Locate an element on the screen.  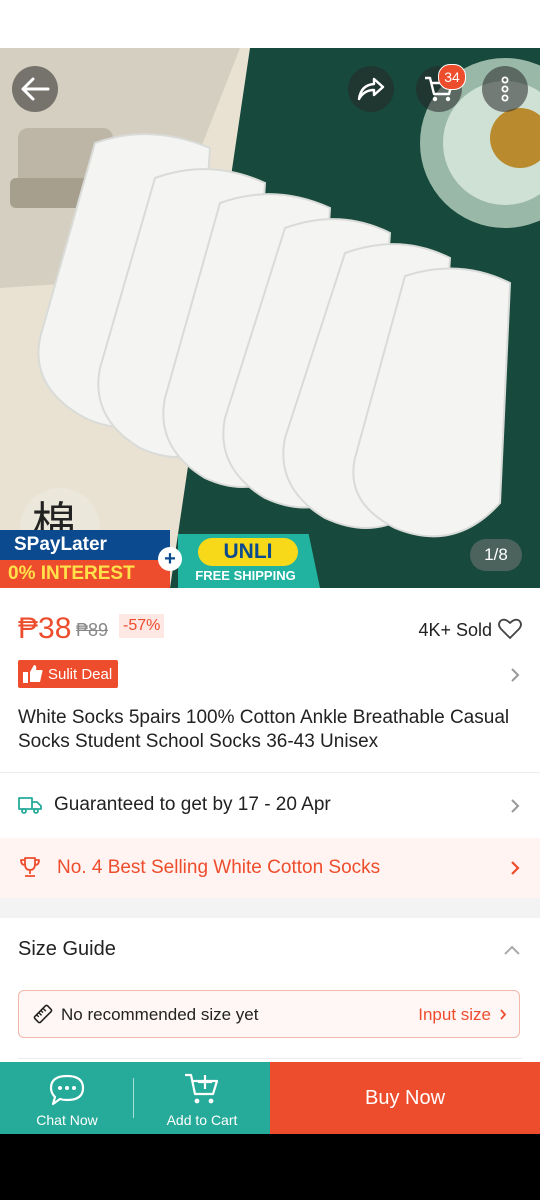
plus-icon: + is located at coordinates (170, 559).